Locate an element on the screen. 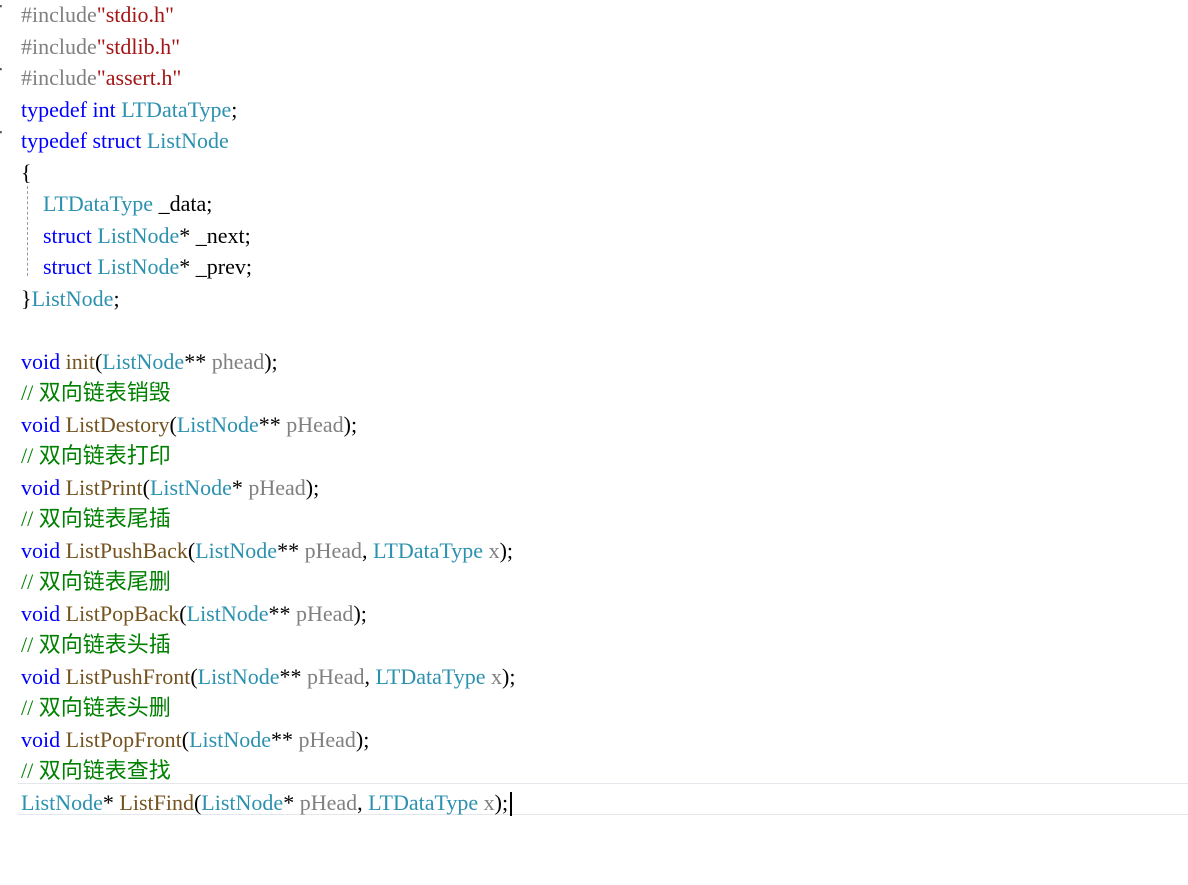 The height and width of the screenshot is (885, 1188). code-token: // 双向链表打印 is located at coordinates (96, 455).